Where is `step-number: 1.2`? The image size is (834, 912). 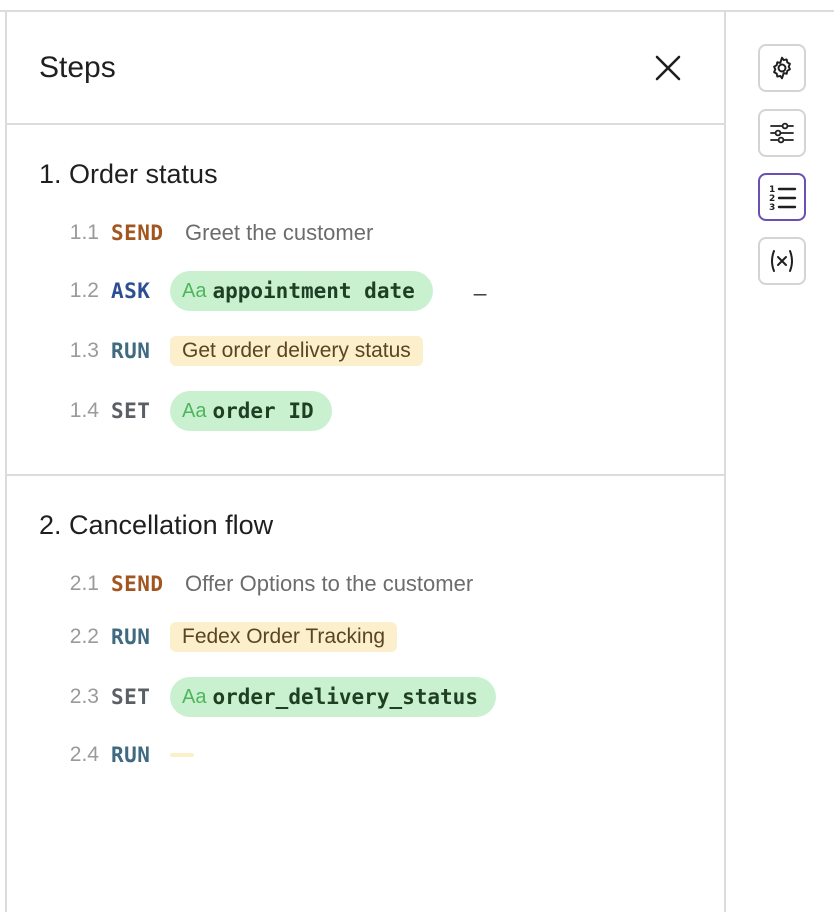
step-number: 1.2 is located at coordinates (84, 290).